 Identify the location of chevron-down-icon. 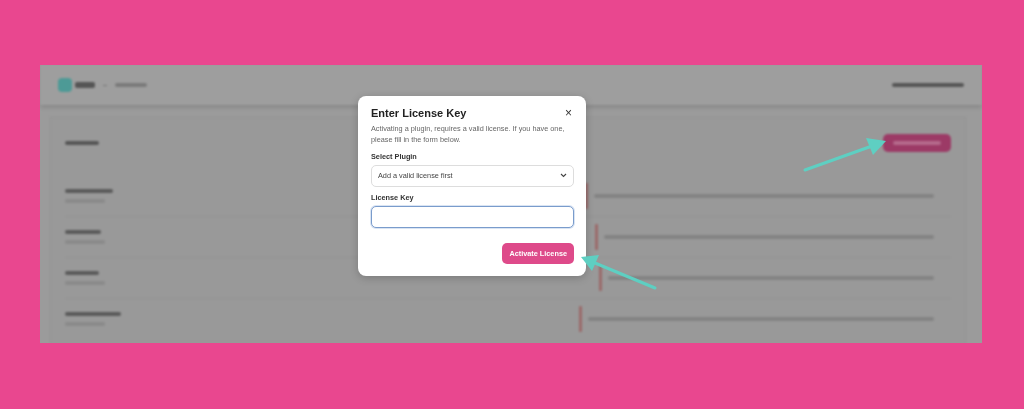
(563, 176).